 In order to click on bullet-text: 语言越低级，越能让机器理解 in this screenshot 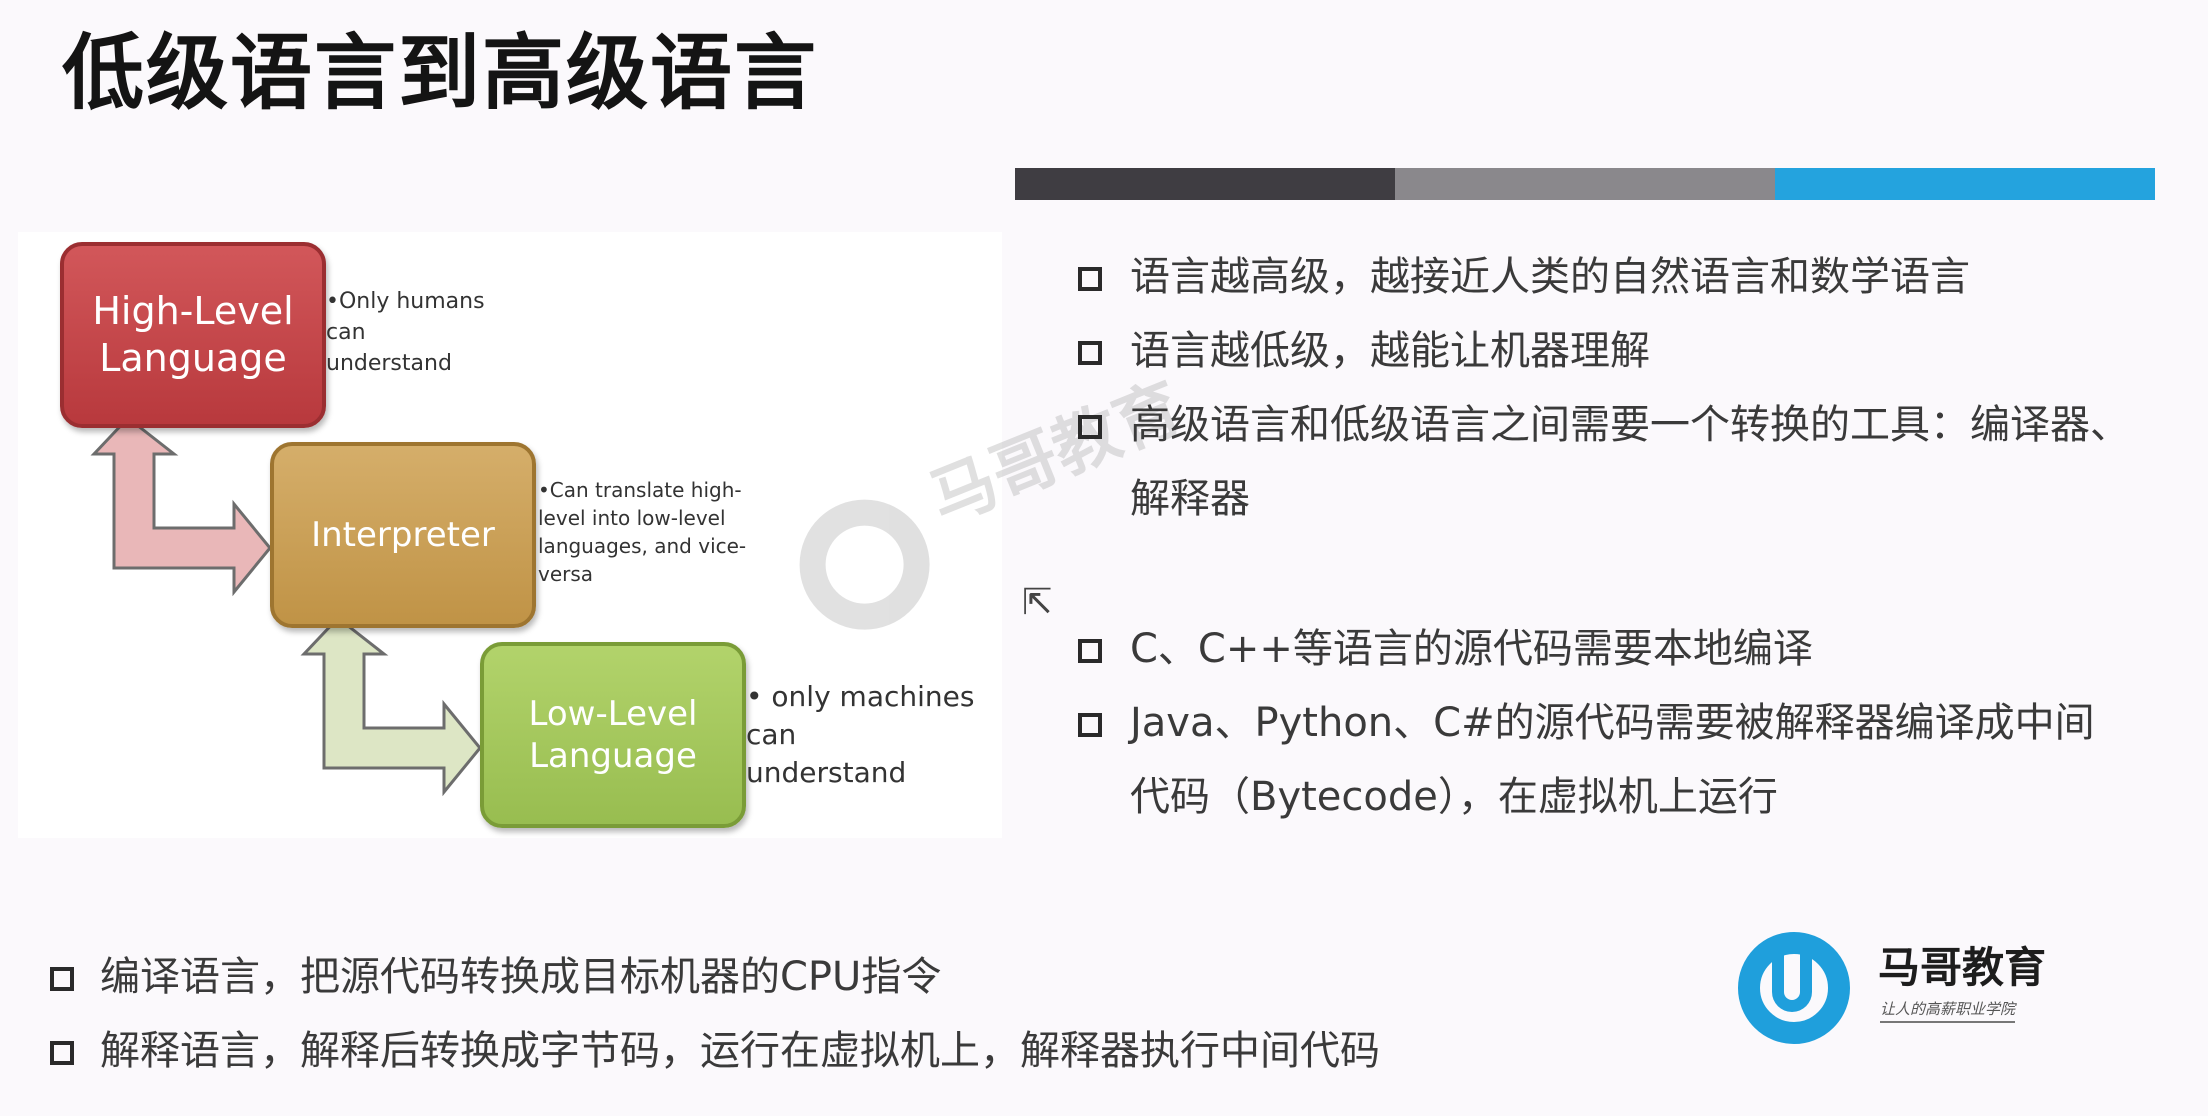, I will do `click(1390, 351)`.